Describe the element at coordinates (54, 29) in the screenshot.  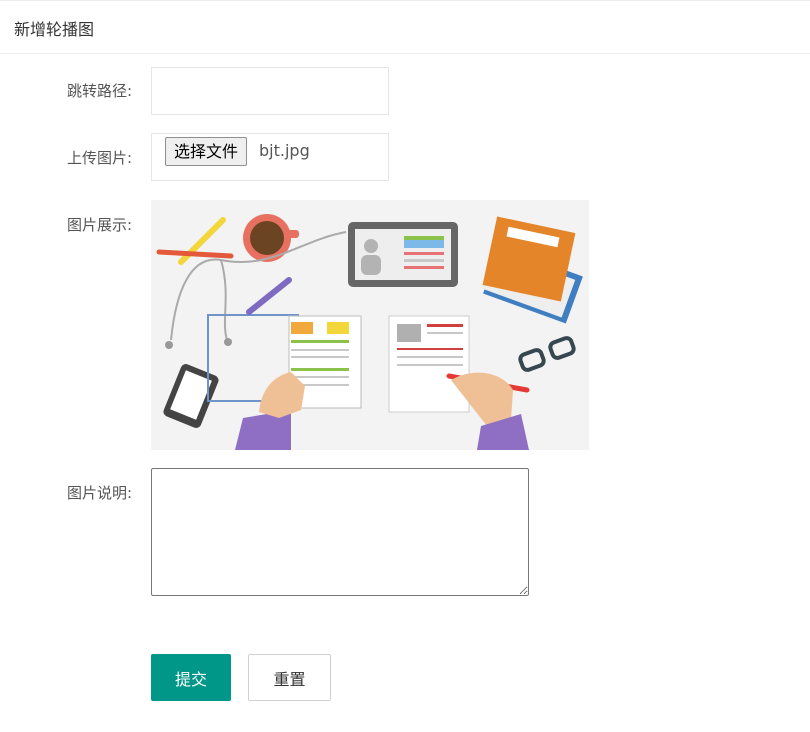
I see `page-title: 新增轮播图` at that location.